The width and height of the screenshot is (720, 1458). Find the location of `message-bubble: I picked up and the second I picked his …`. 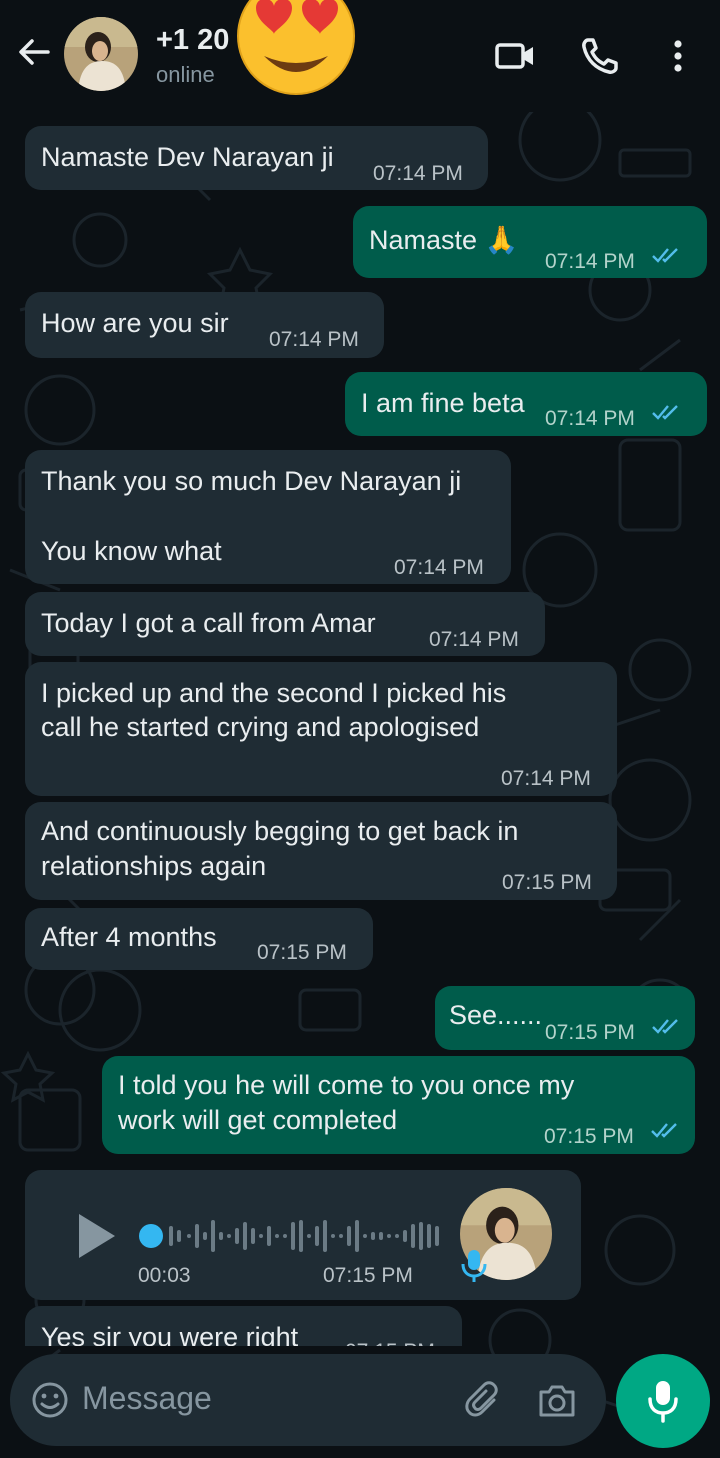

message-bubble: I picked up and the second I picked his … is located at coordinates (321, 729).